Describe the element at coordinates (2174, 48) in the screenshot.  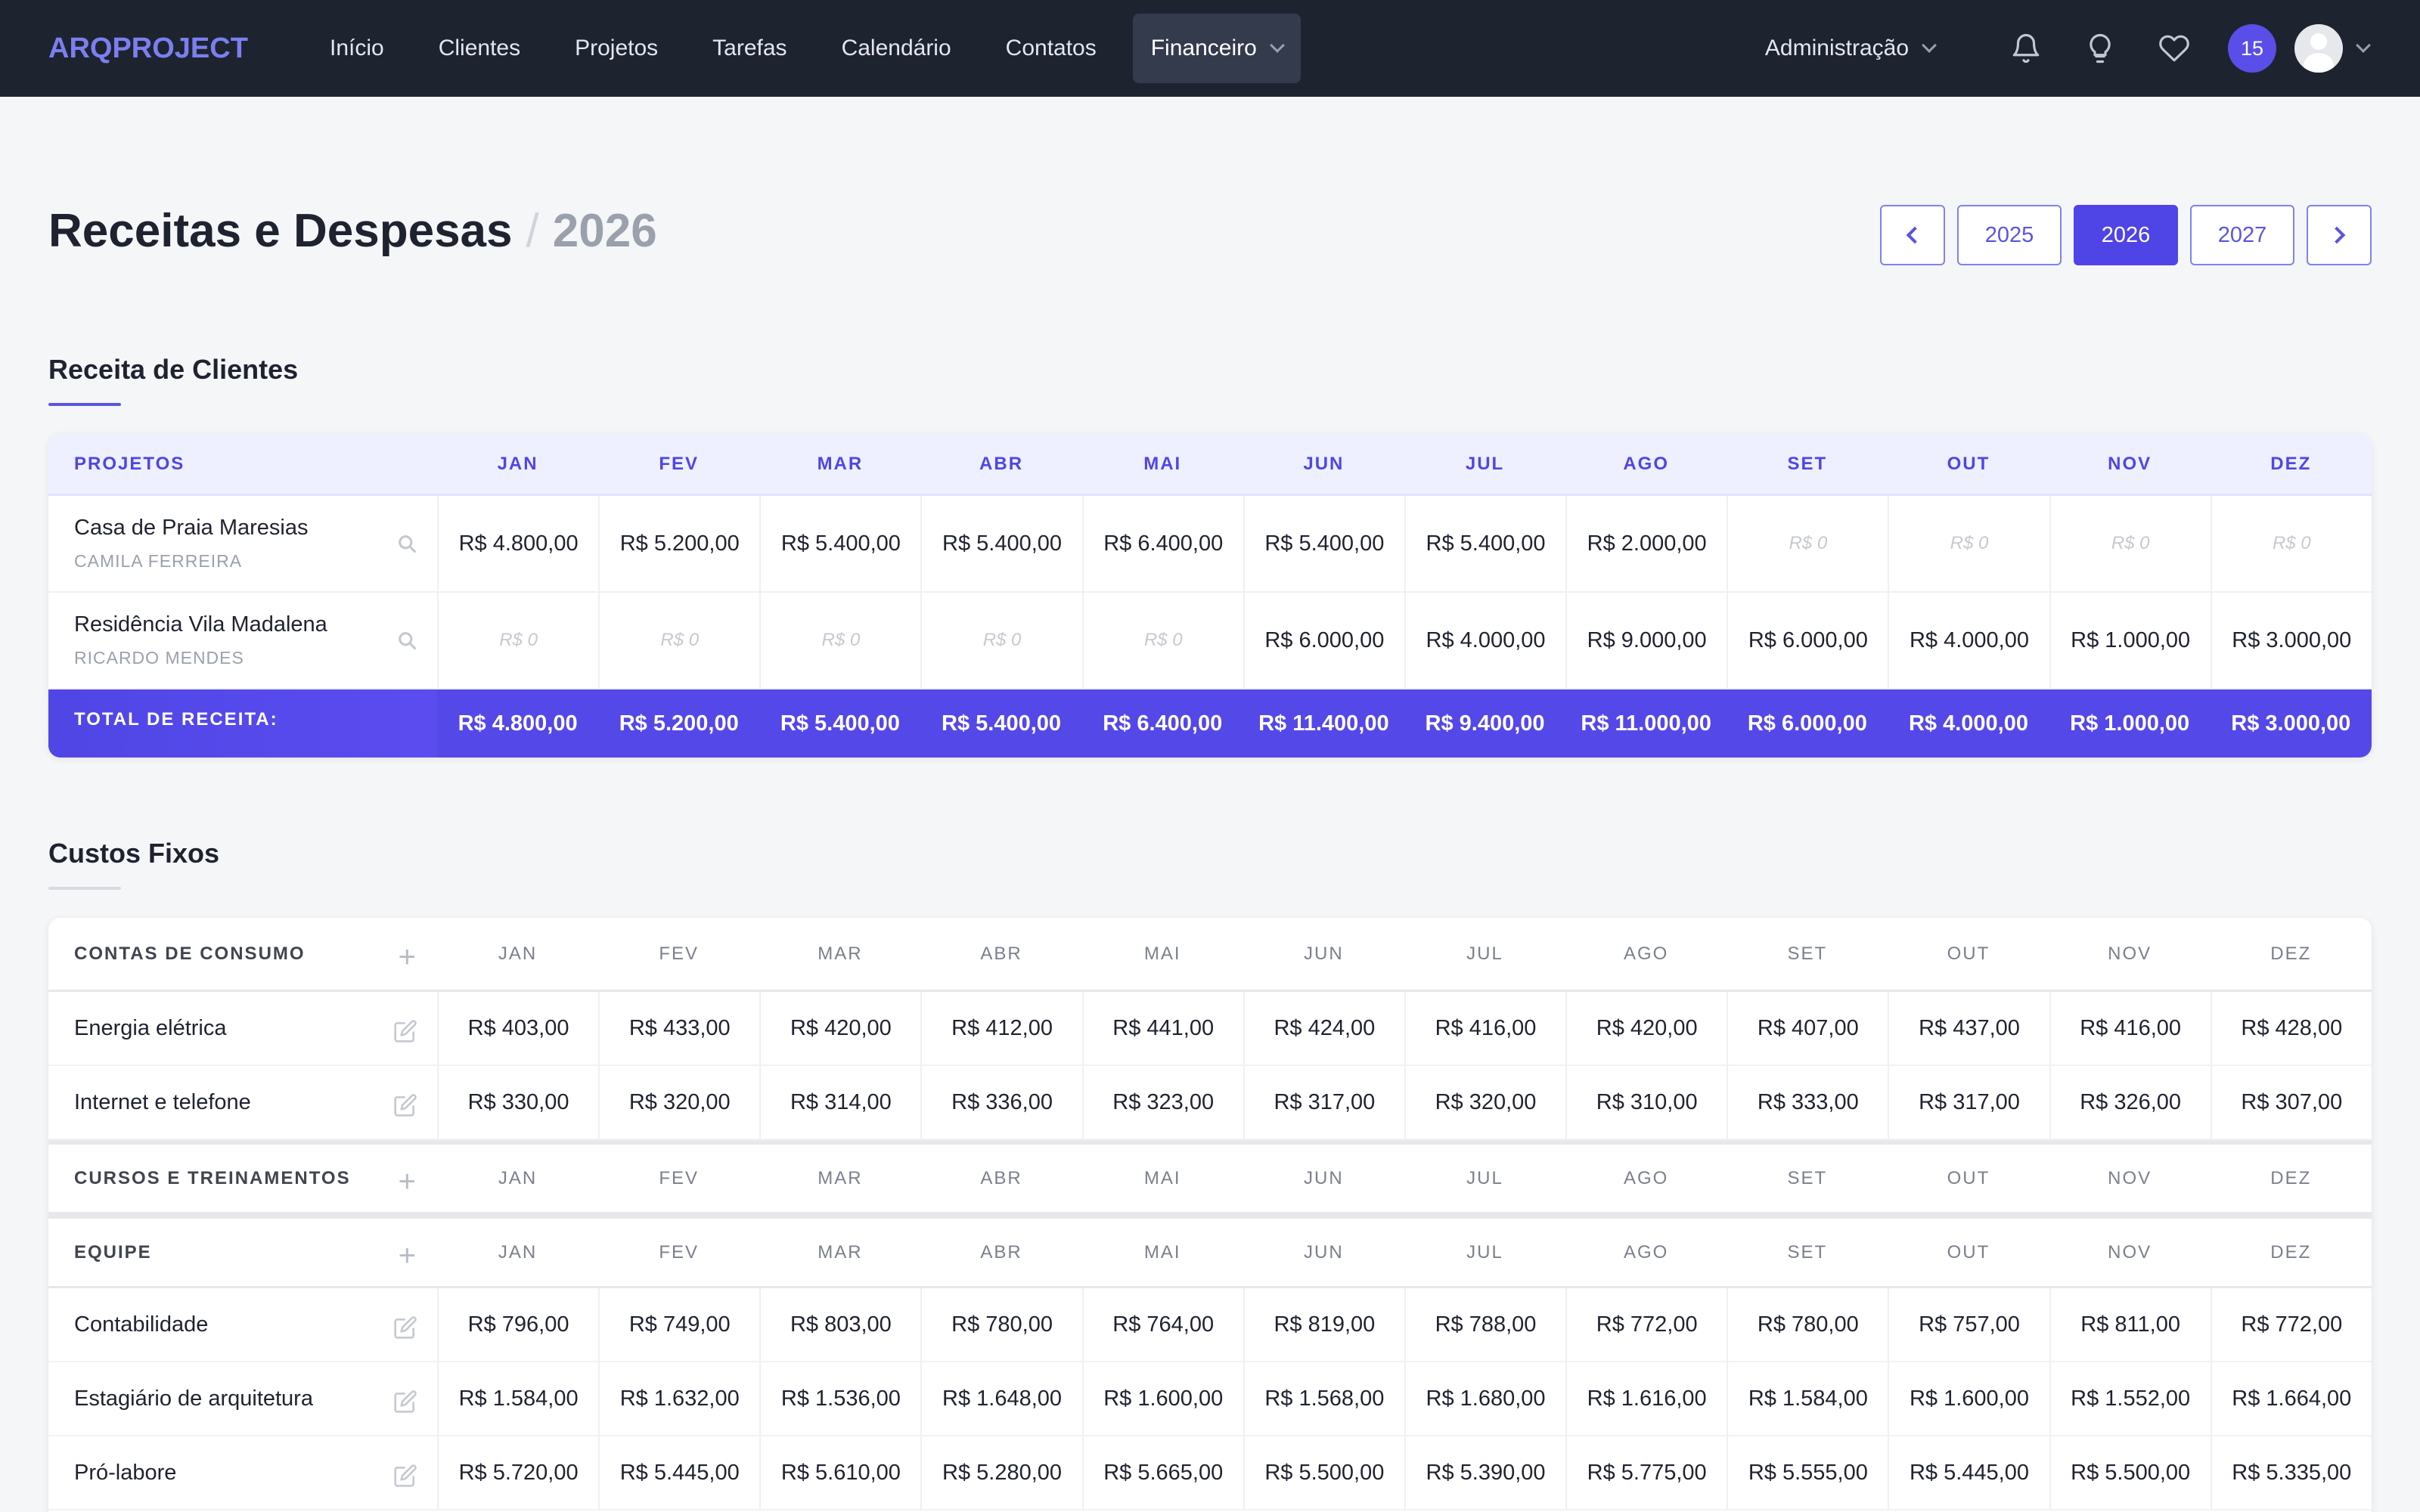
I see `heart-icon` at that location.